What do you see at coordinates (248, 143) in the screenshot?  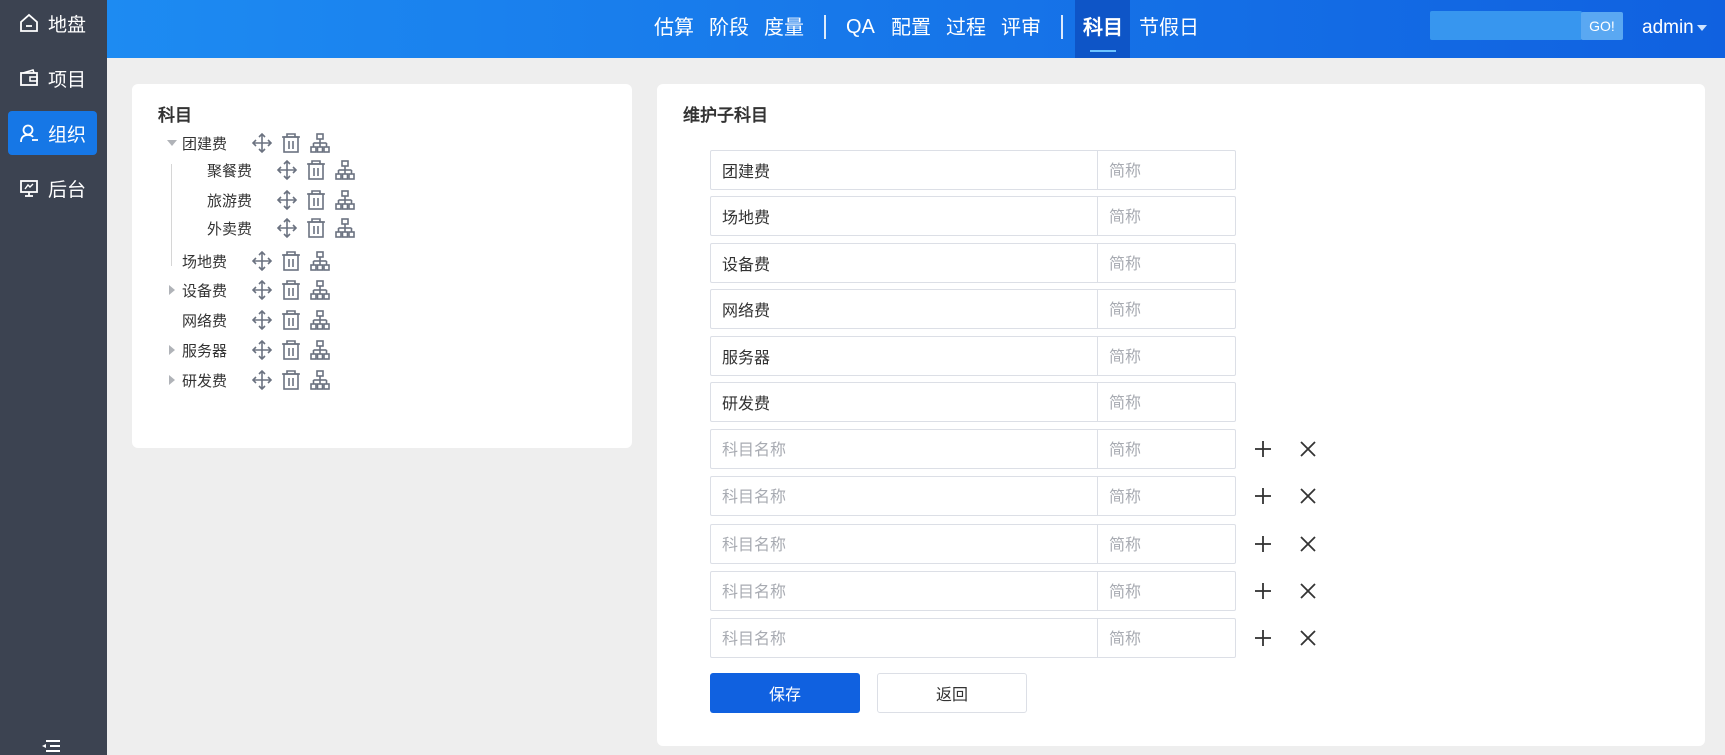 I see `tree-node: 团建费` at bounding box center [248, 143].